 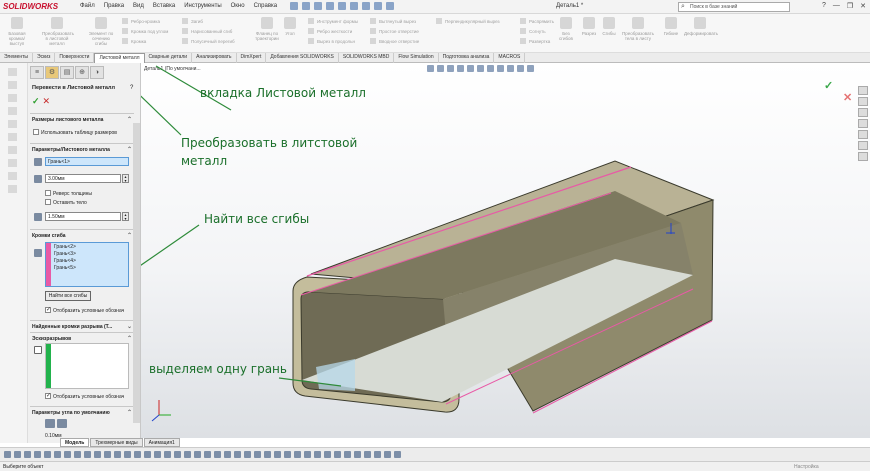 What do you see at coordinates (467, 58) in the screenshot?
I see `tab-analysis-prep: Подготовка анализа` at bounding box center [467, 58].